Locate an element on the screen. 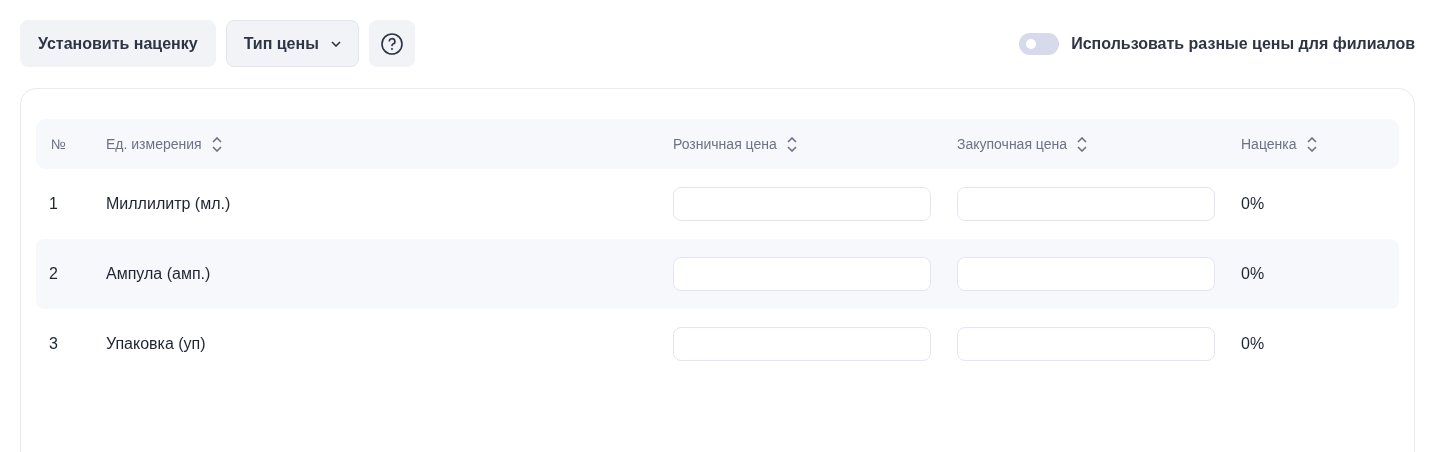 This screenshot has height=452, width=1435. toggle-switch is located at coordinates (1039, 43).